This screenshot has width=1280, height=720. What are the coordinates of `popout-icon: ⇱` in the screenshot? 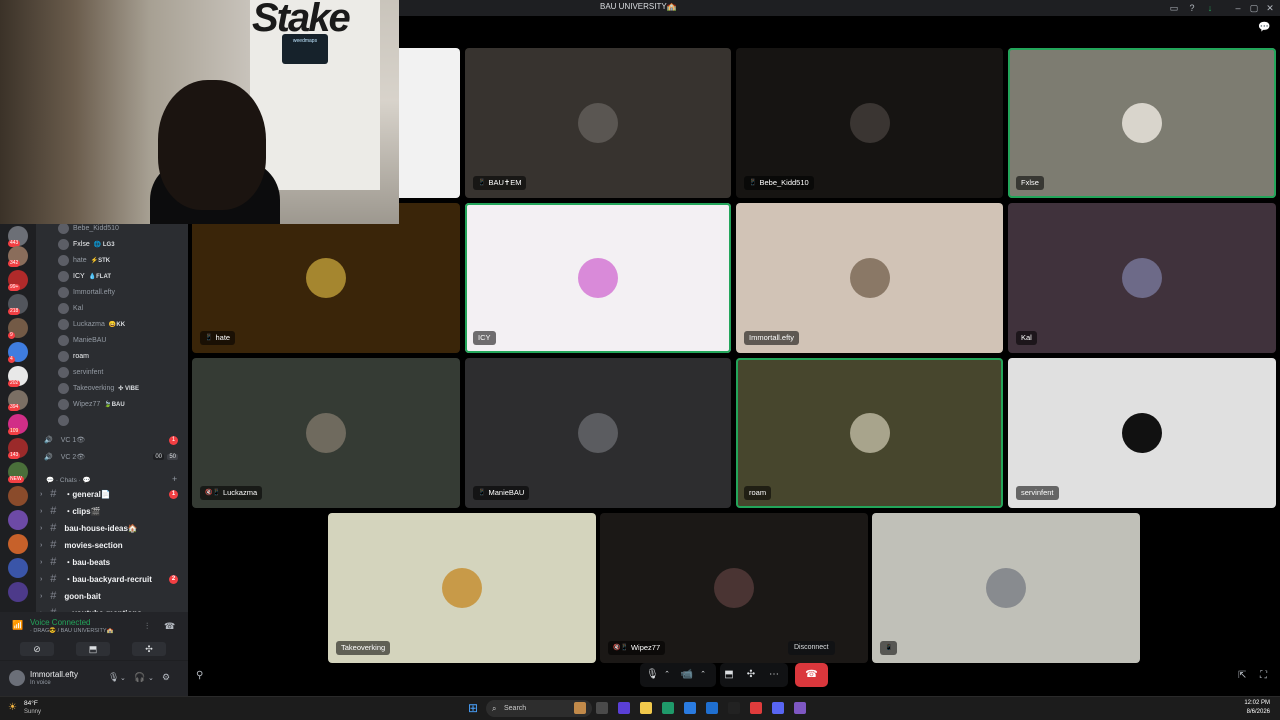 It's located at (1242, 675).